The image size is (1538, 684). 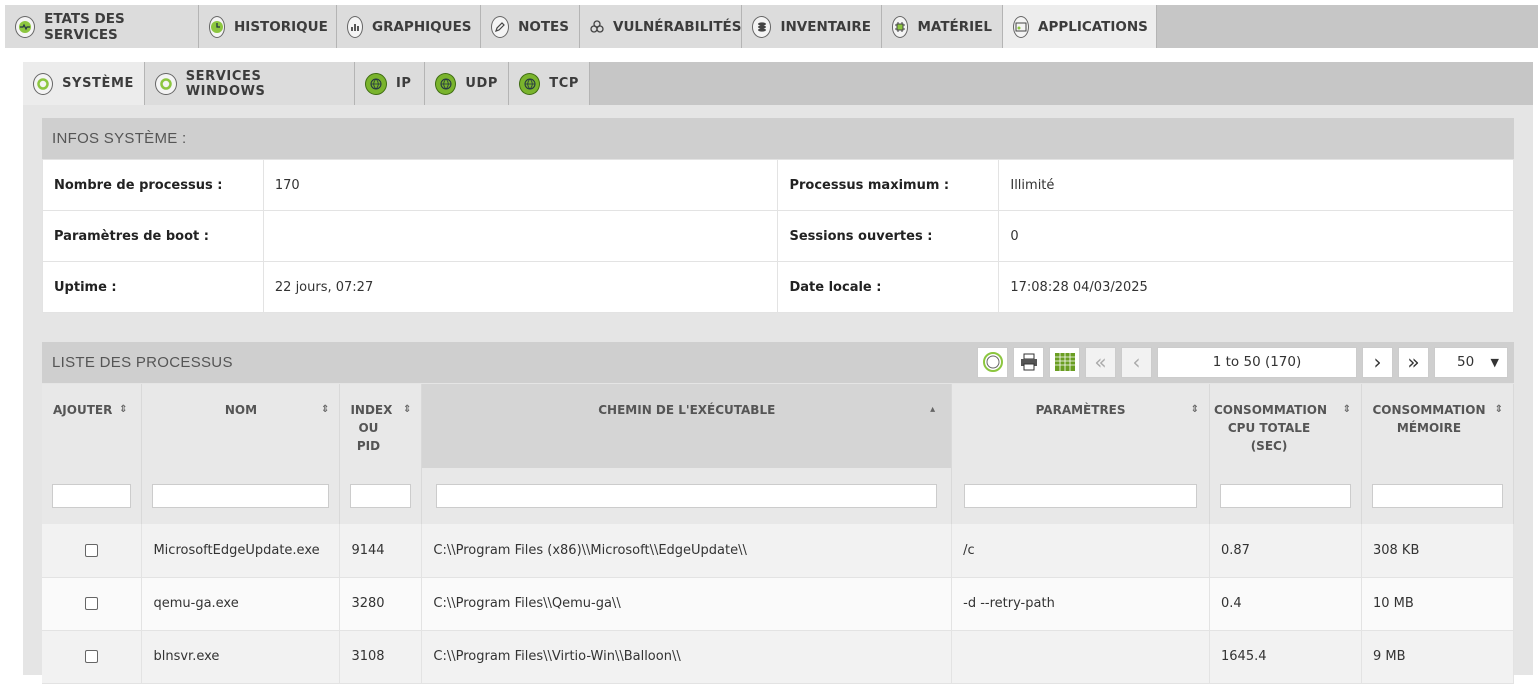 I want to click on tab-materiel: MATÉRIEL, so click(x=942, y=26).